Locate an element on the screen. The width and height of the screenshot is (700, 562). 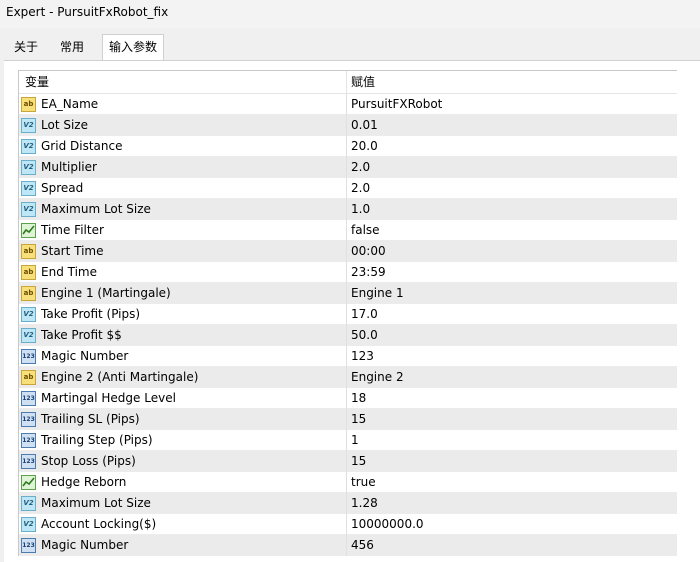
variable-value: 123 is located at coordinates (362, 356).